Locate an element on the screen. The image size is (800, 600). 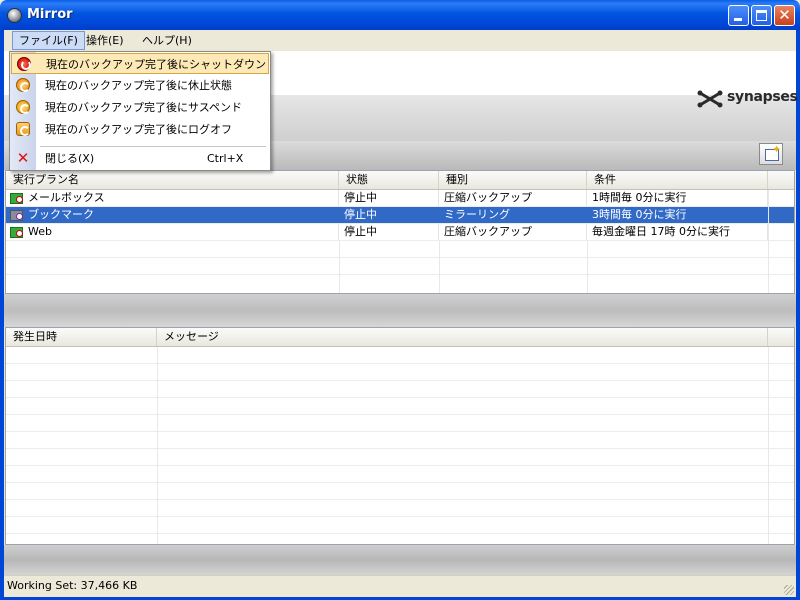
column-datetime: 発生日時 is located at coordinates (81, 337).